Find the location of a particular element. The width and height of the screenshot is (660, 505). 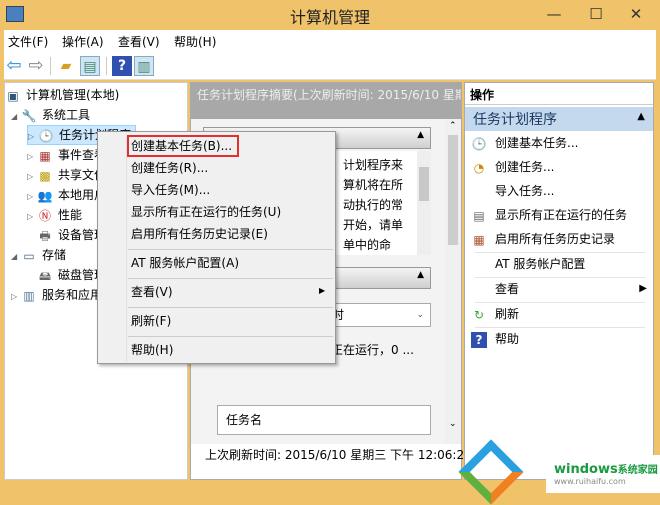

back-icon: ⇦ is located at coordinates (14, 66).